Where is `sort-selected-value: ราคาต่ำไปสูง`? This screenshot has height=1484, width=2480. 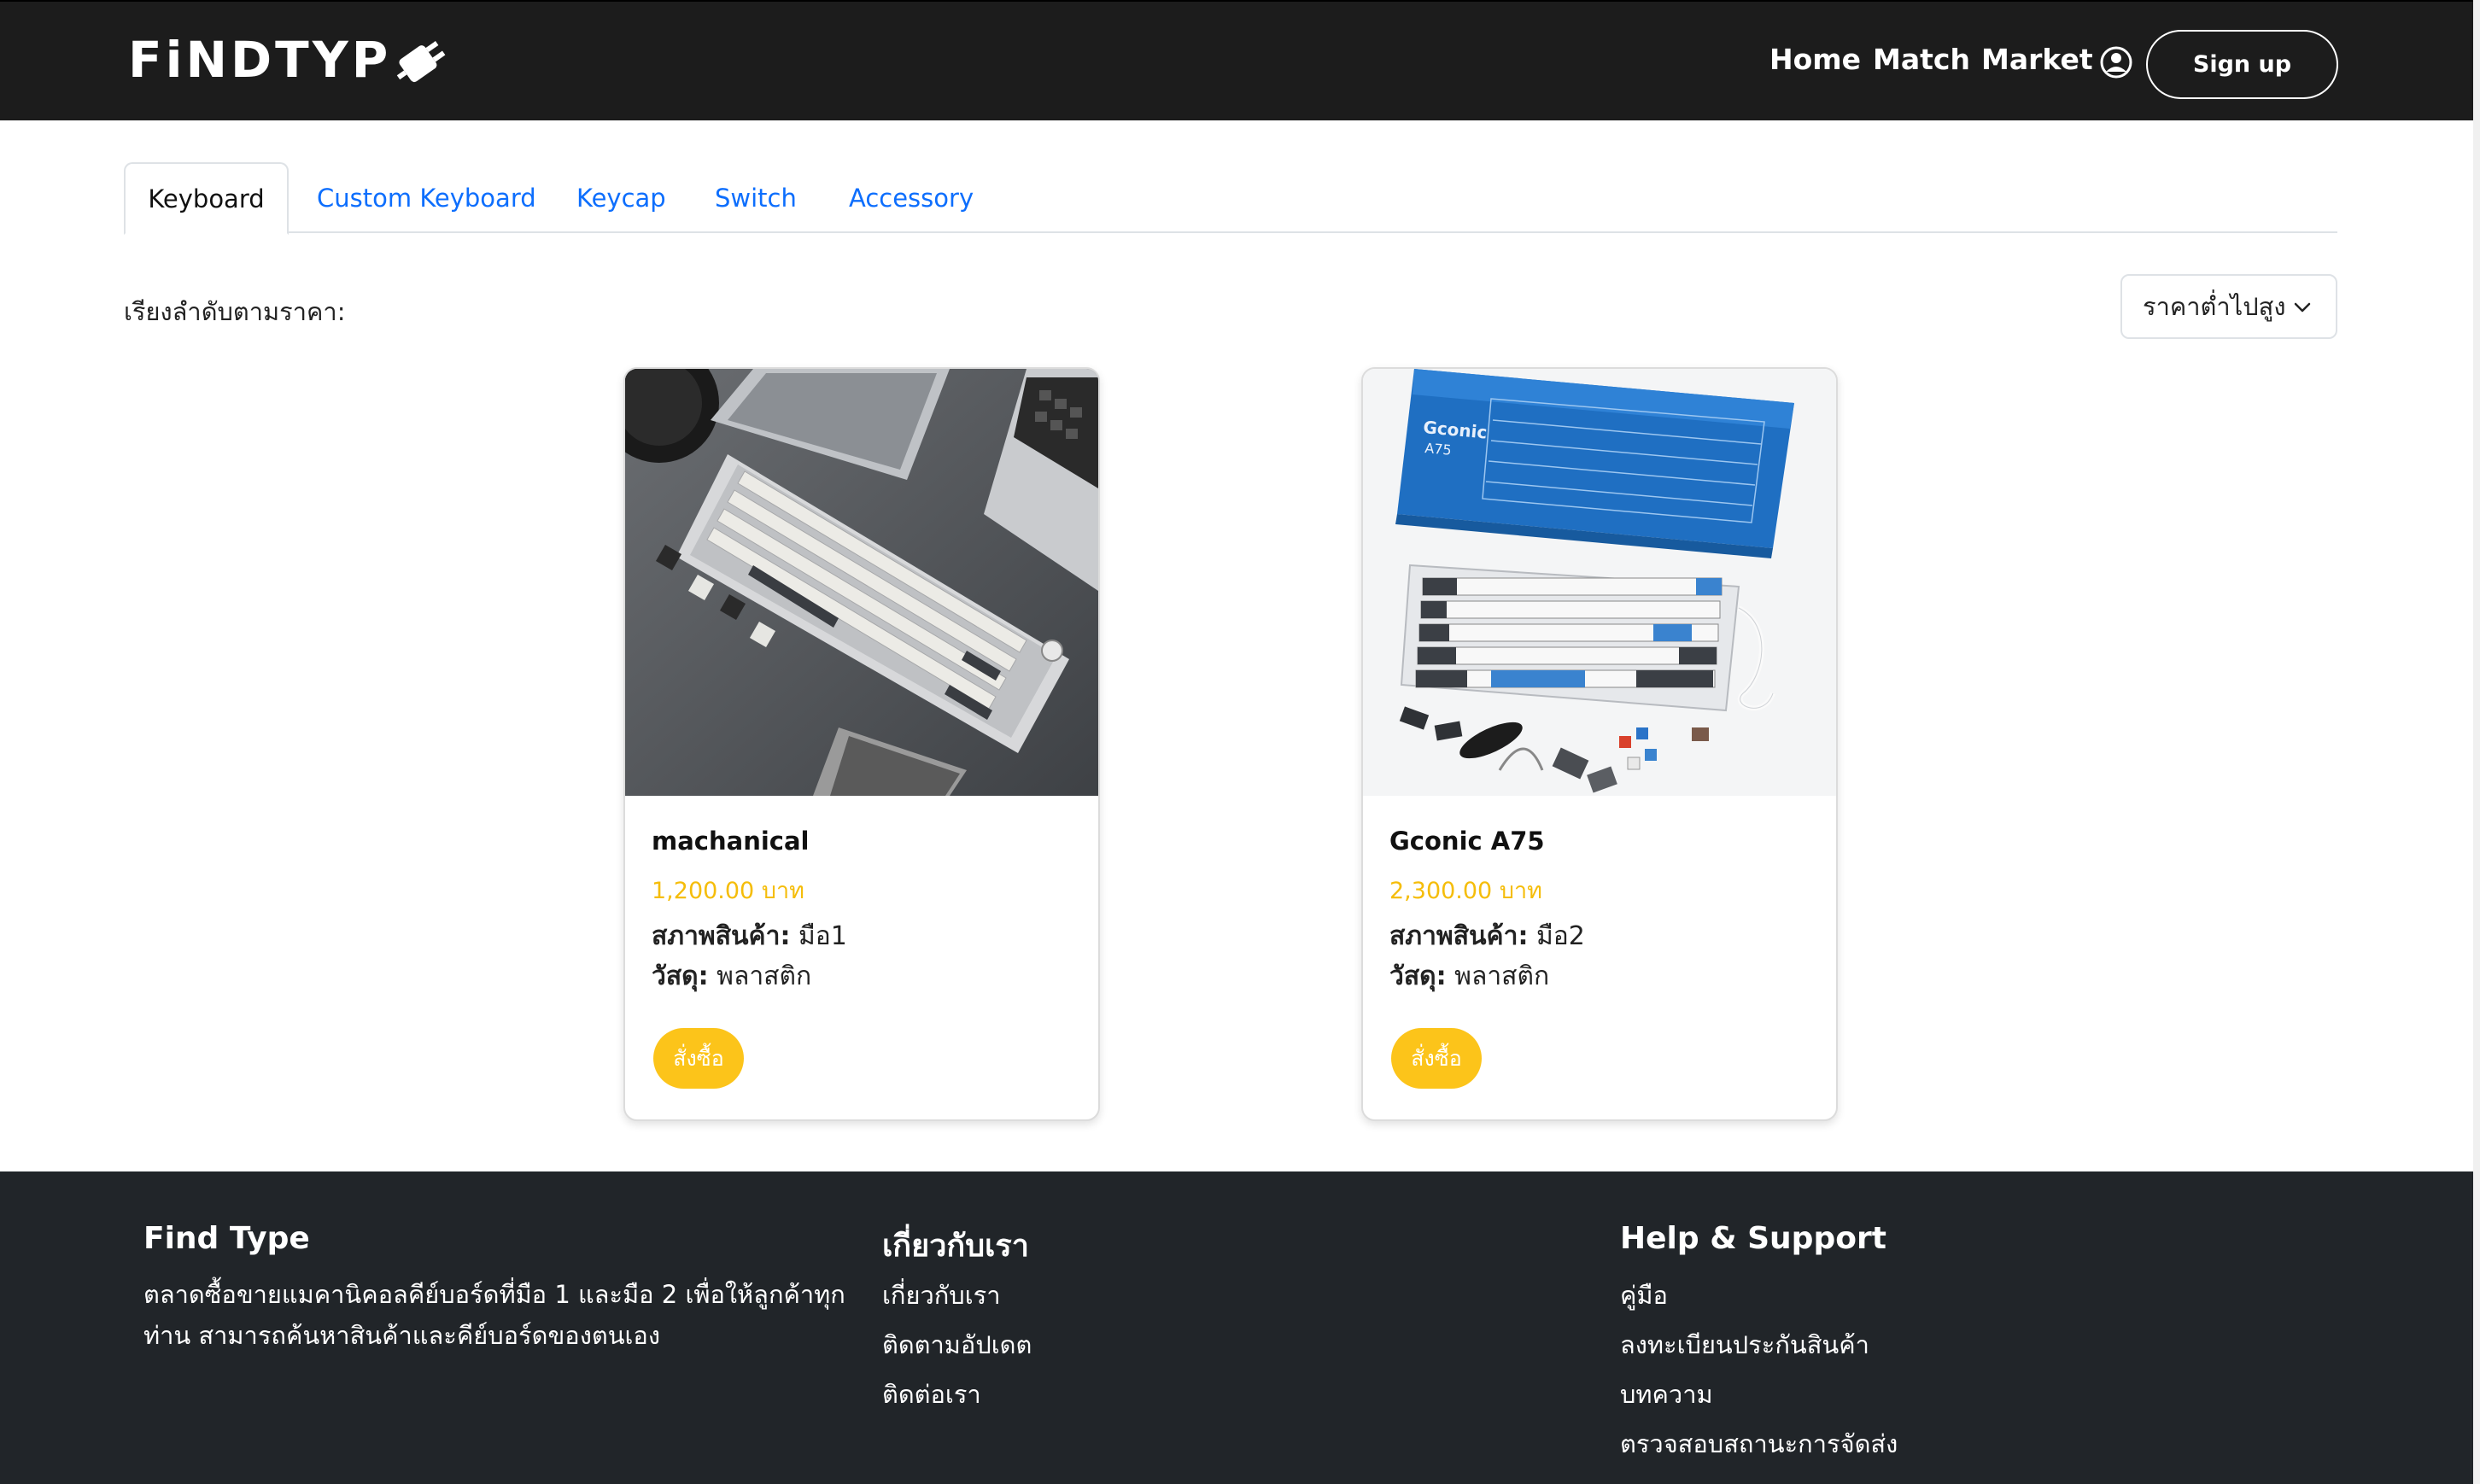 sort-selected-value: ราคาต่ำไปสูง is located at coordinates (2214, 307).